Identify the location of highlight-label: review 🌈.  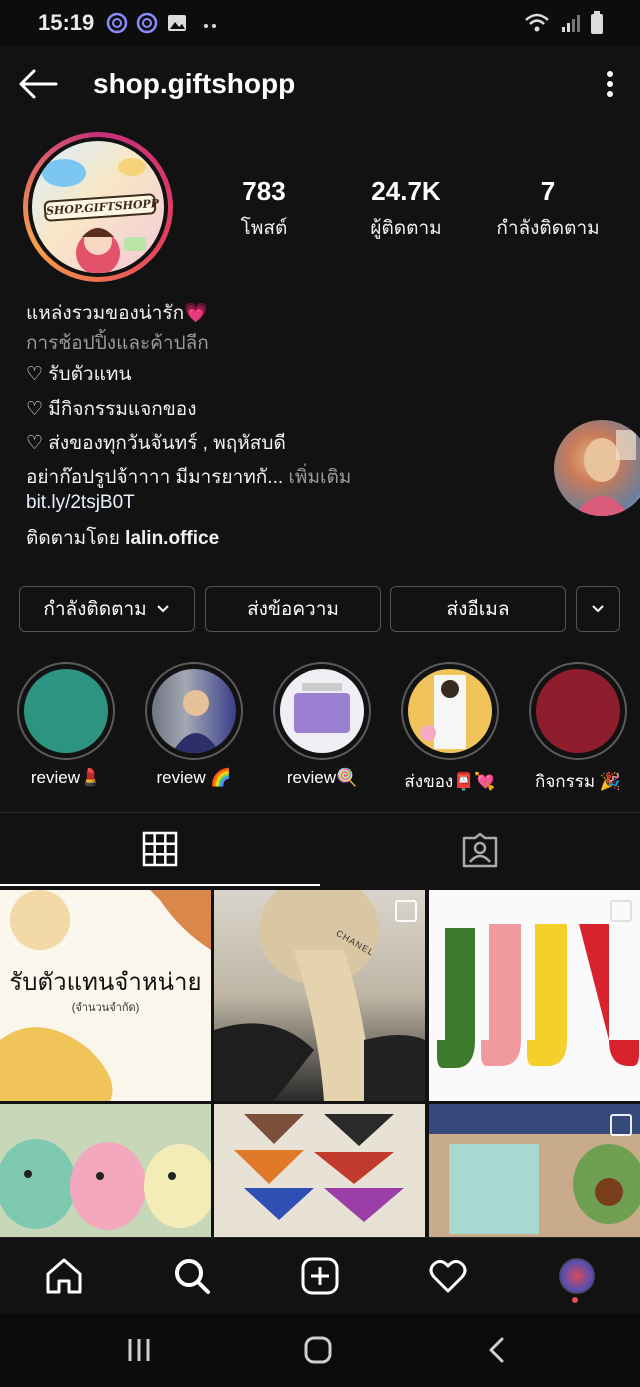
(194, 777).